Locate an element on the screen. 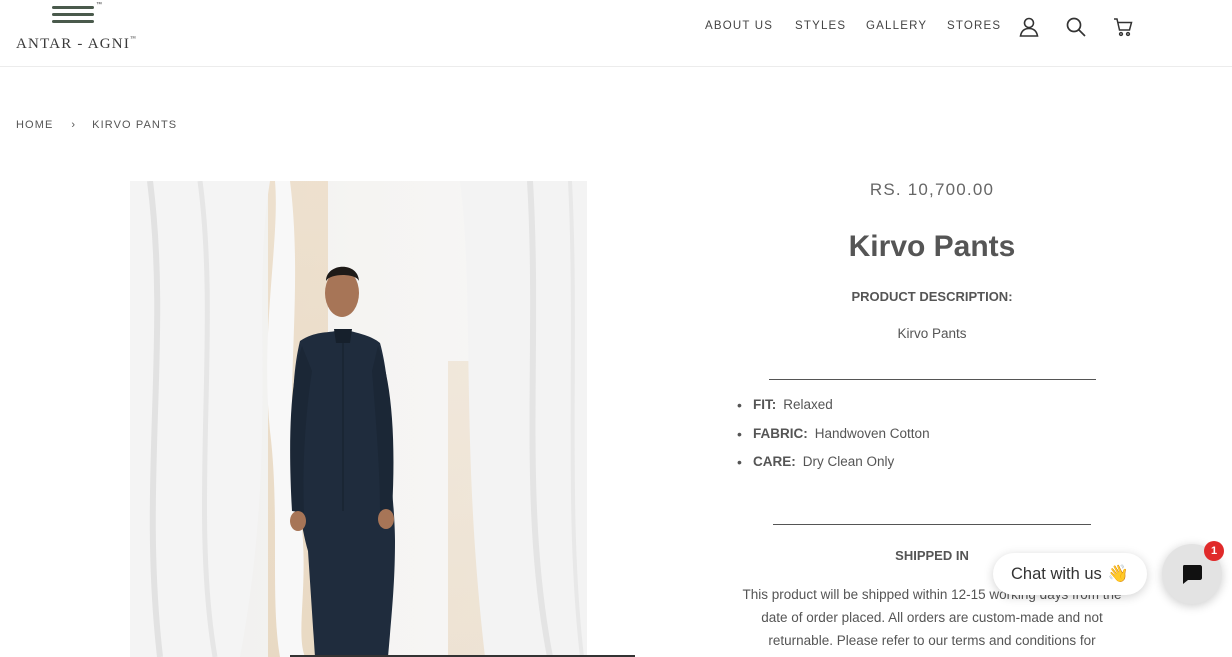 The height and width of the screenshot is (657, 1232). brand-name: ANTAR - AGNI is located at coordinates (73, 44).